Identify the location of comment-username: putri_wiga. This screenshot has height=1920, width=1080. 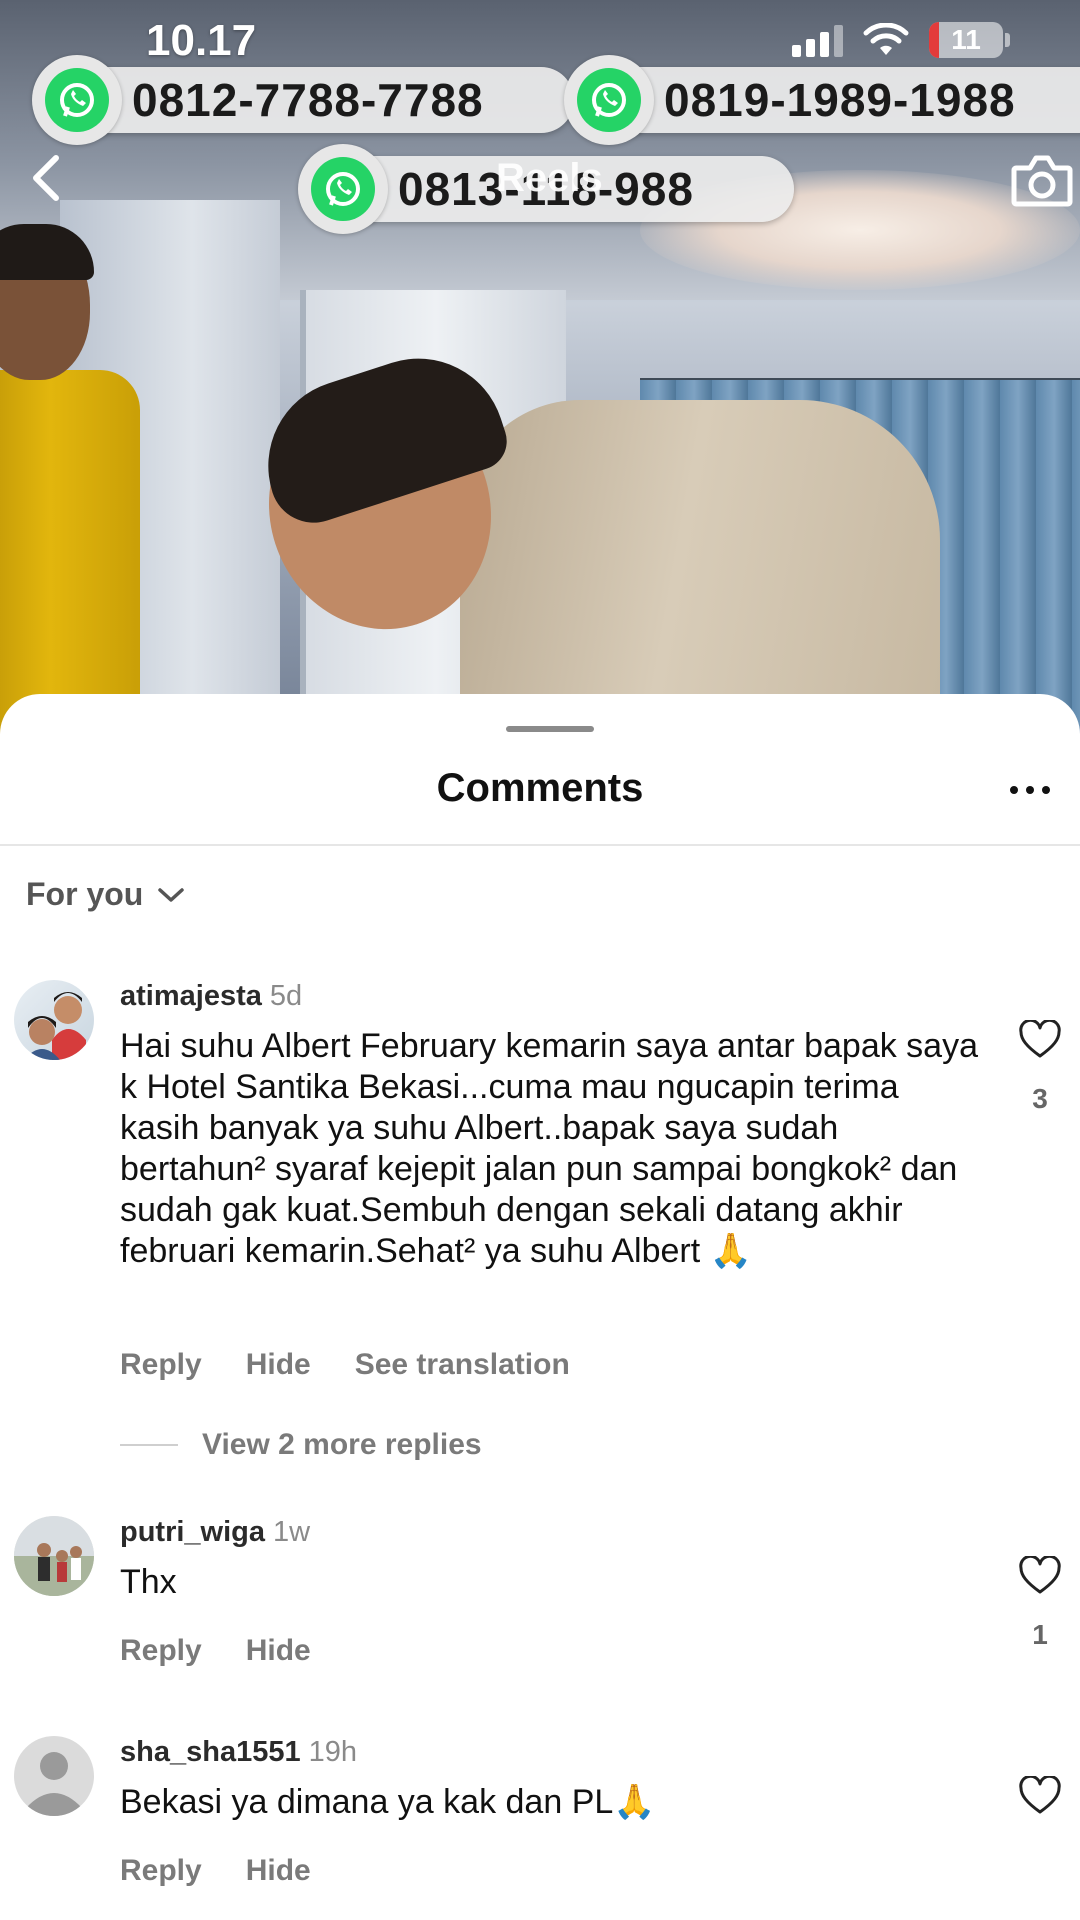
(192, 1532).